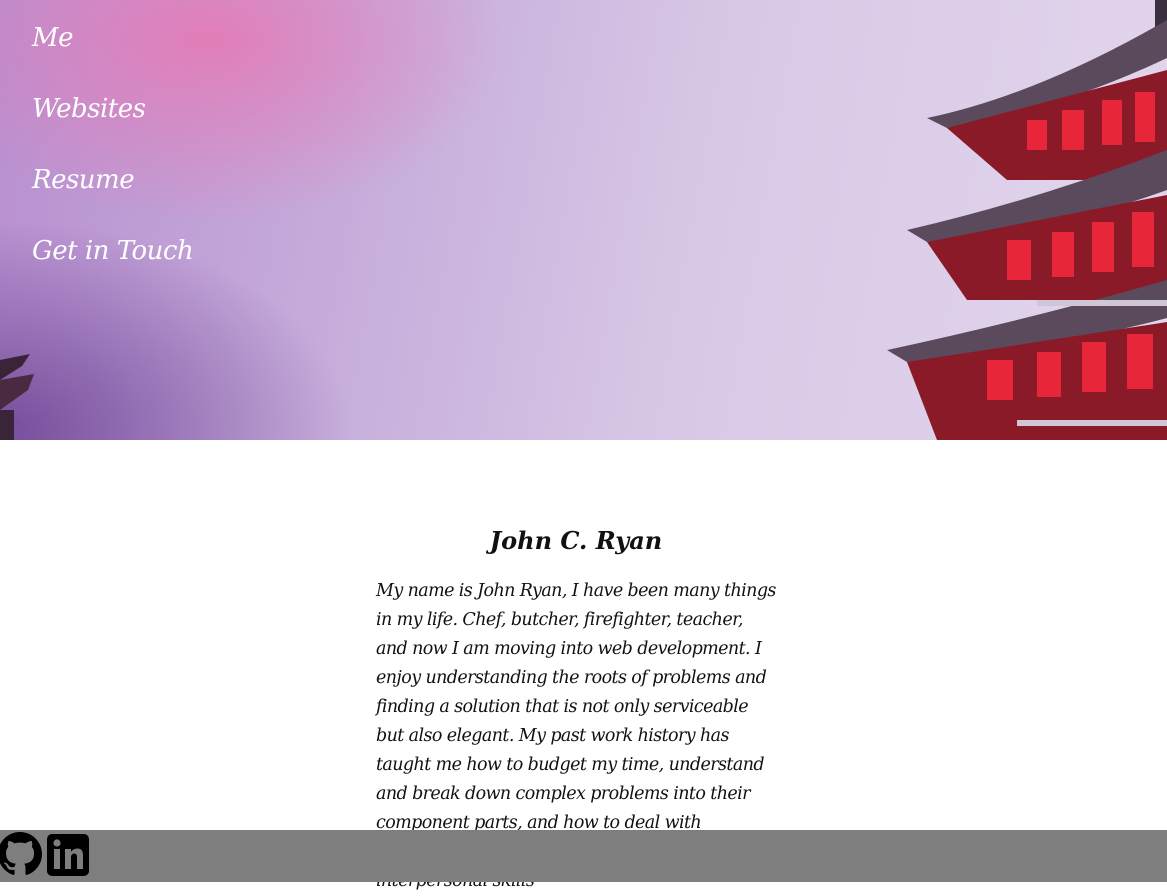 The height and width of the screenshot is (896, 1167). I want to click on github-icon, so click(21, 853).